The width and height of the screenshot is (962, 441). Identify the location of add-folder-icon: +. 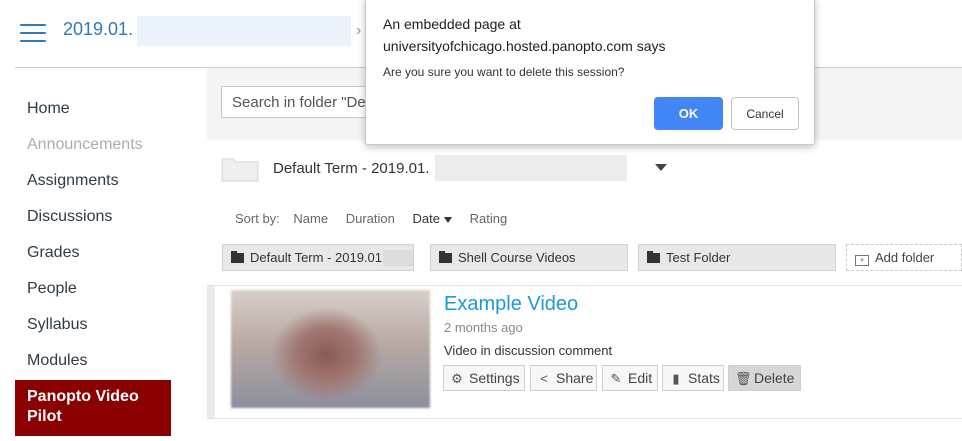
(862, 260).